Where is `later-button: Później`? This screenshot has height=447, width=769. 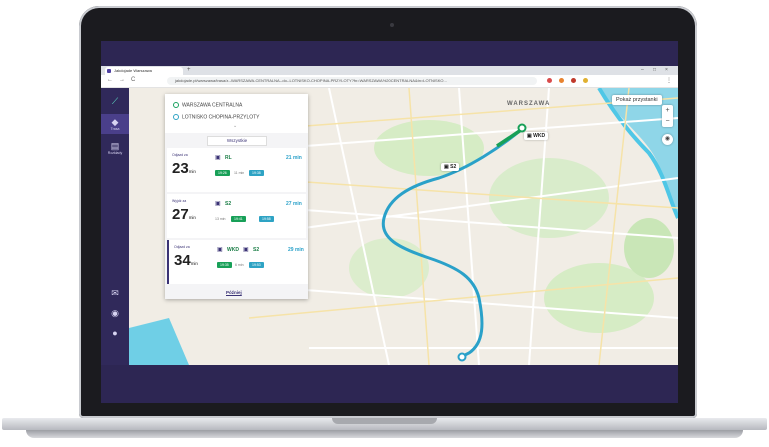 later-button: Później is located at coordinates (234, 292).